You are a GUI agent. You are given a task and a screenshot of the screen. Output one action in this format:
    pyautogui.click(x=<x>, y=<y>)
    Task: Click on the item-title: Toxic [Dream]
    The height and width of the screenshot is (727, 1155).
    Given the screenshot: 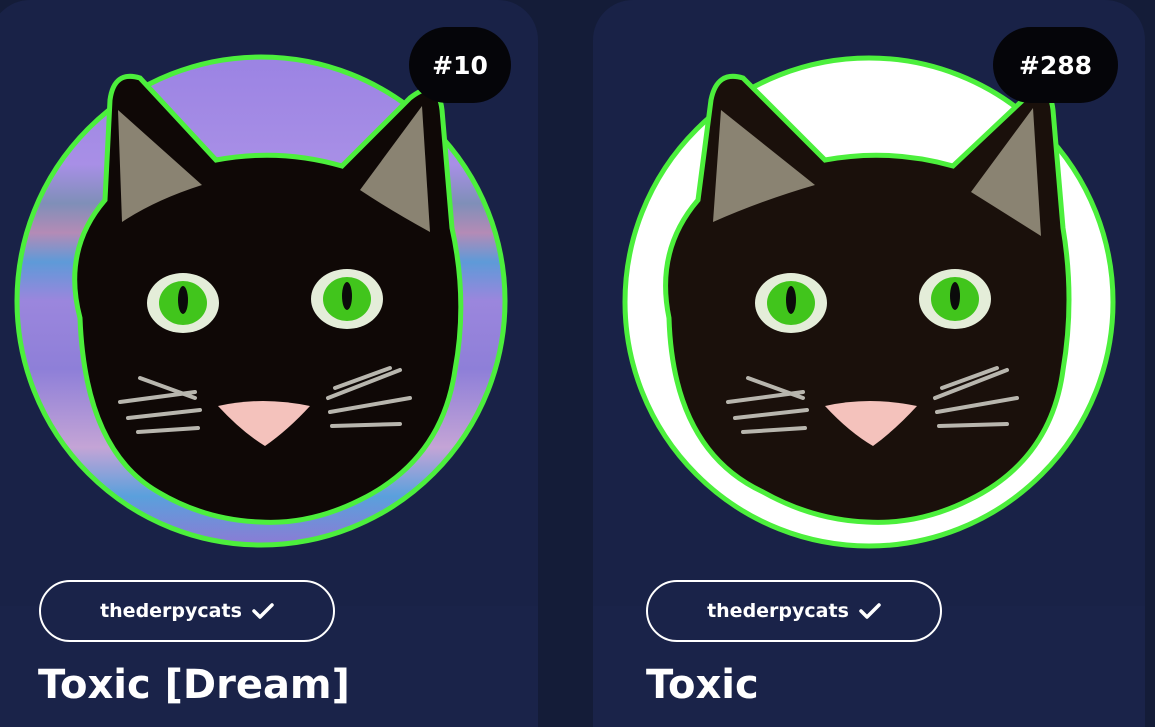 What is the action you would take?
    pyautogui.click(x=194, y=685)
    